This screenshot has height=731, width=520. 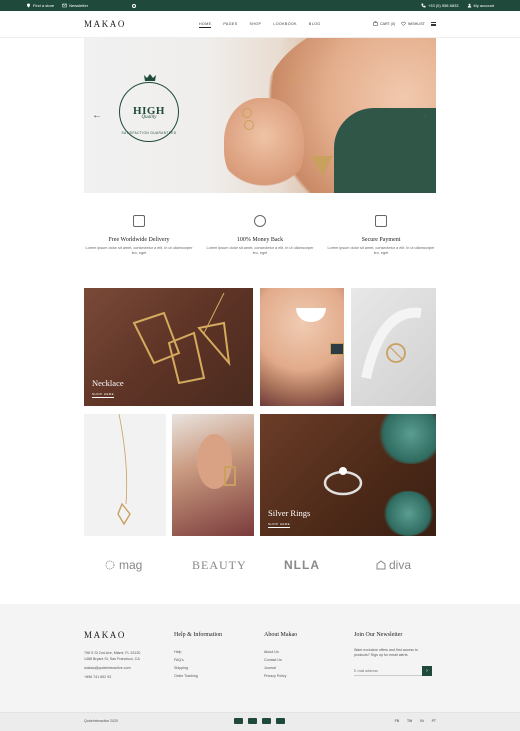 I want to click on hero-earring, so click(x=293, y=78).